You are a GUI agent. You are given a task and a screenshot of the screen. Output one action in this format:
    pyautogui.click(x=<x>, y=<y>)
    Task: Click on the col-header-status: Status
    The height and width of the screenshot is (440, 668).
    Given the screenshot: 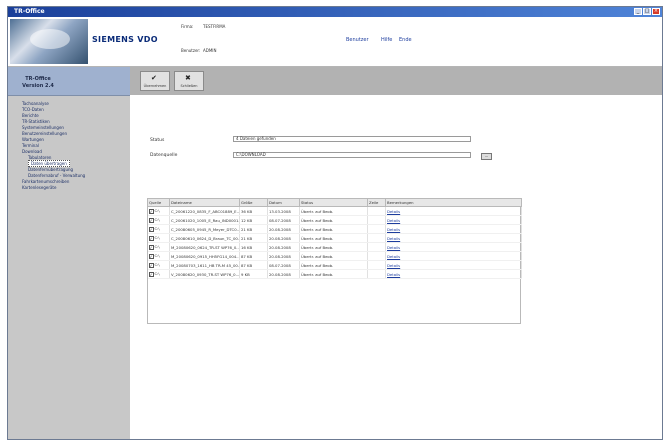 What is the action you would take?
    pyautogui.click(x=333, y=202)
    